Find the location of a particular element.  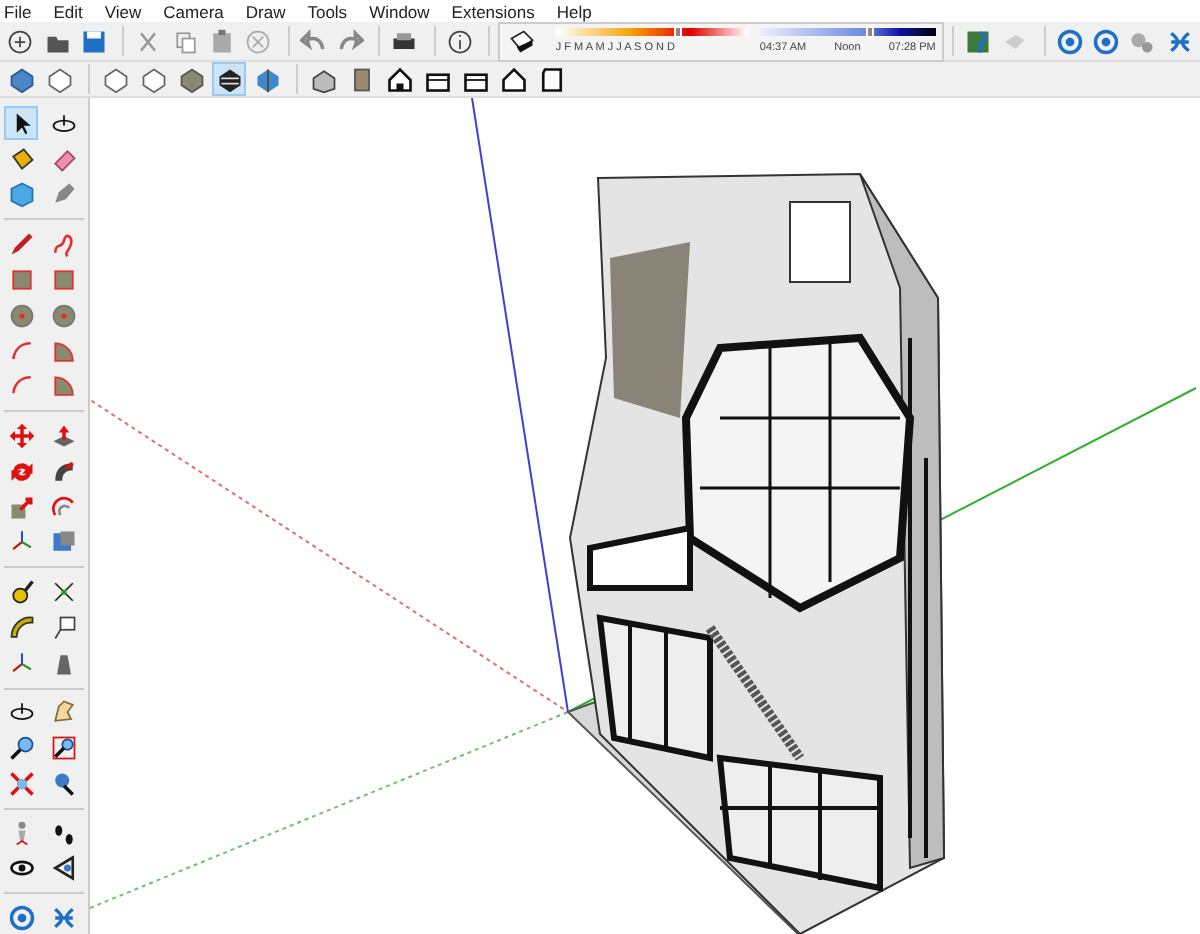

menu-item: Help is located at coordinates (574, 11).